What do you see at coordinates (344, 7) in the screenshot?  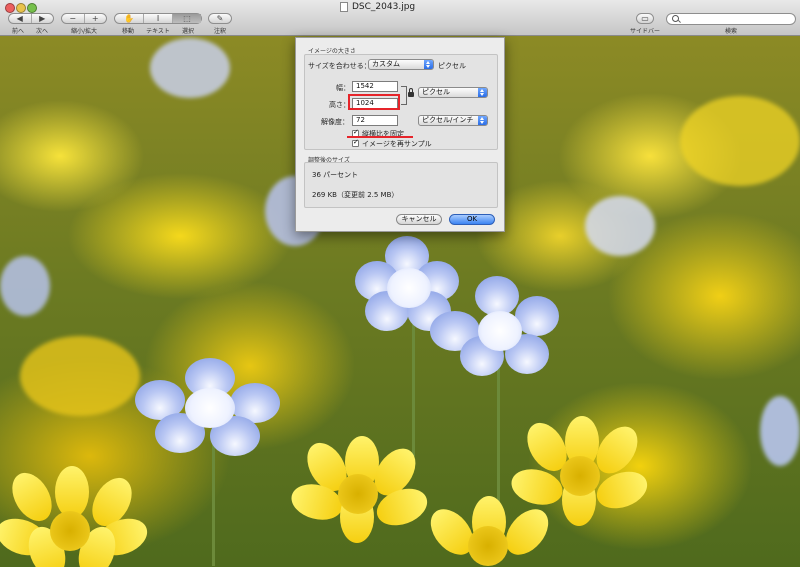 I see `document-icon` at bounding box center [344, 7].